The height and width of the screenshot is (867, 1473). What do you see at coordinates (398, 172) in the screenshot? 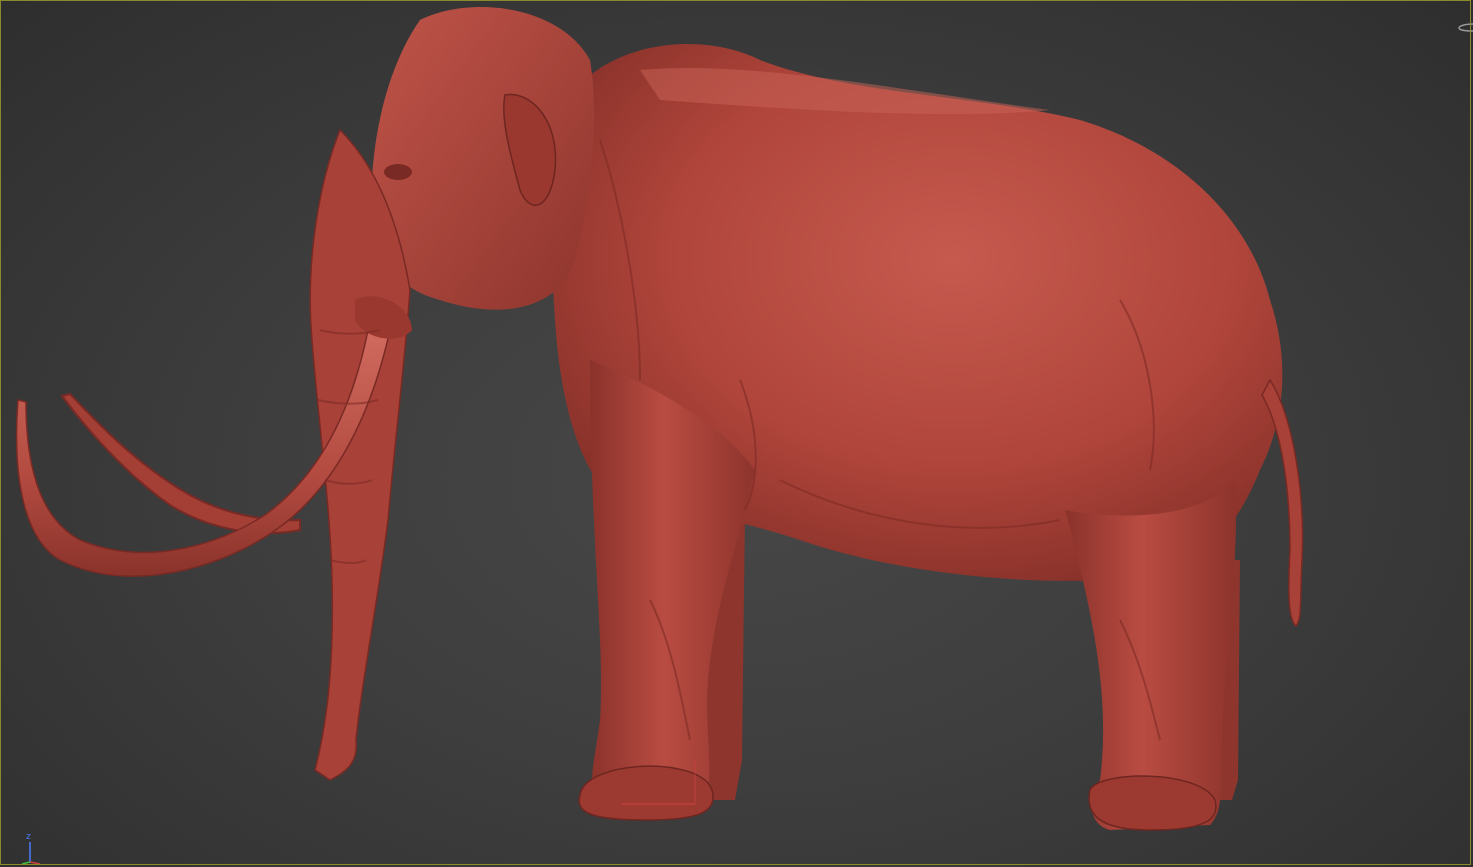
I see `eye` at bounding box center [398, 172].